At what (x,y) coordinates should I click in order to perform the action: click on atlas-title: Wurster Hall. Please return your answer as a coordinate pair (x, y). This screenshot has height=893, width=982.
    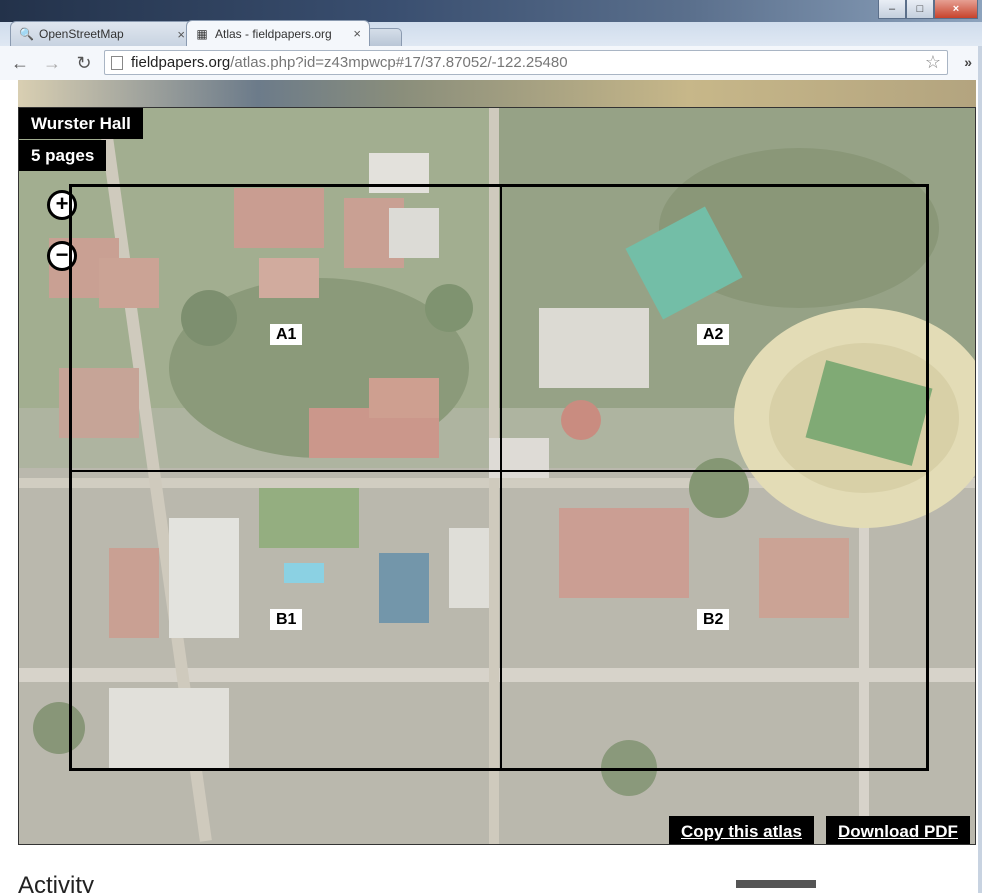
    Looking at the image, I should click on (81, 123).